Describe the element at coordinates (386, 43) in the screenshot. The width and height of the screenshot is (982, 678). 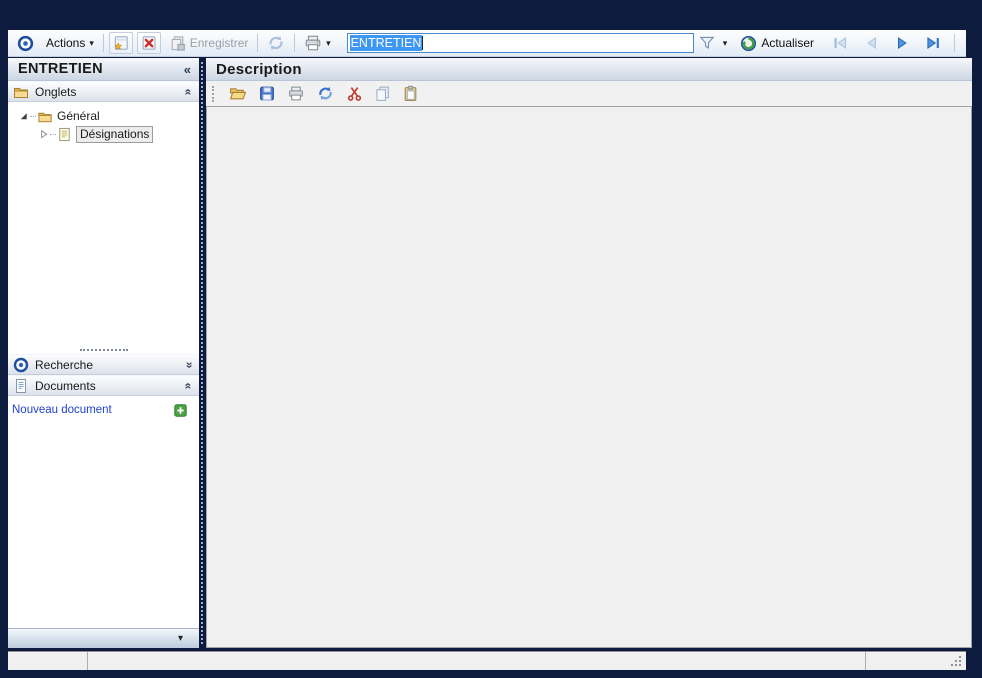
I see `selected-text: ENTRETIEN` at that location.